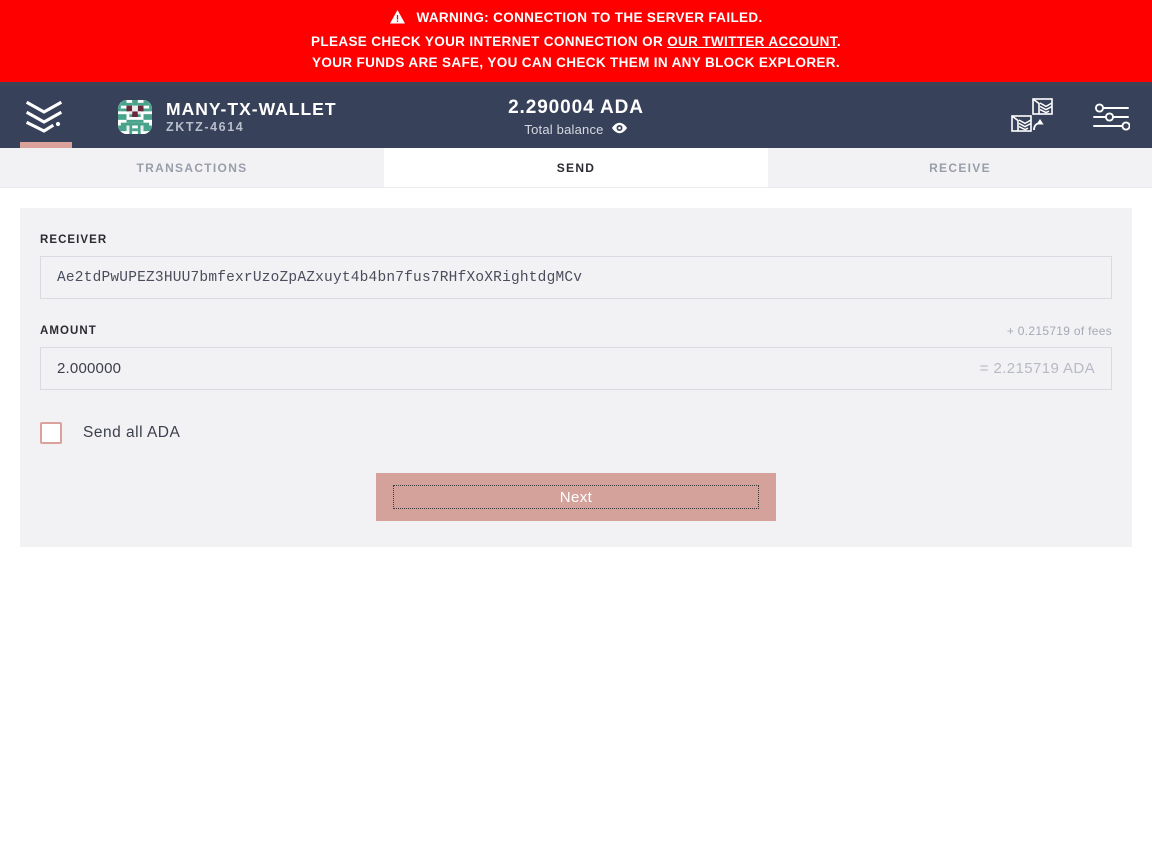  I want to click on settings-button, so click(1111, 117).